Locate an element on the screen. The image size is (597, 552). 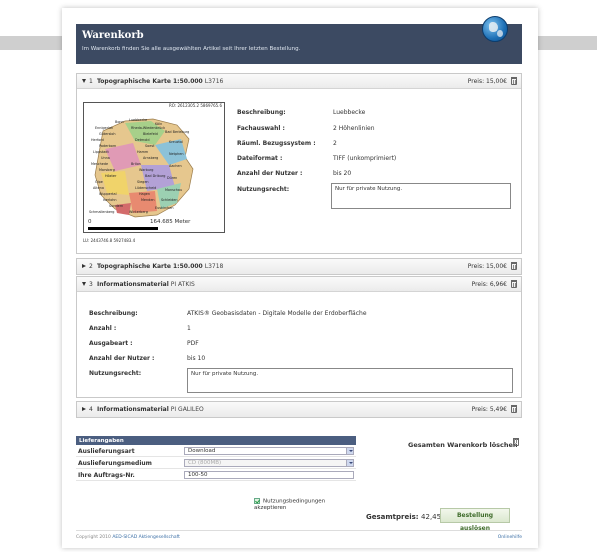
item-title: Topographische Karte 1:50.000 L3716 is located at coordinates (160, 81).